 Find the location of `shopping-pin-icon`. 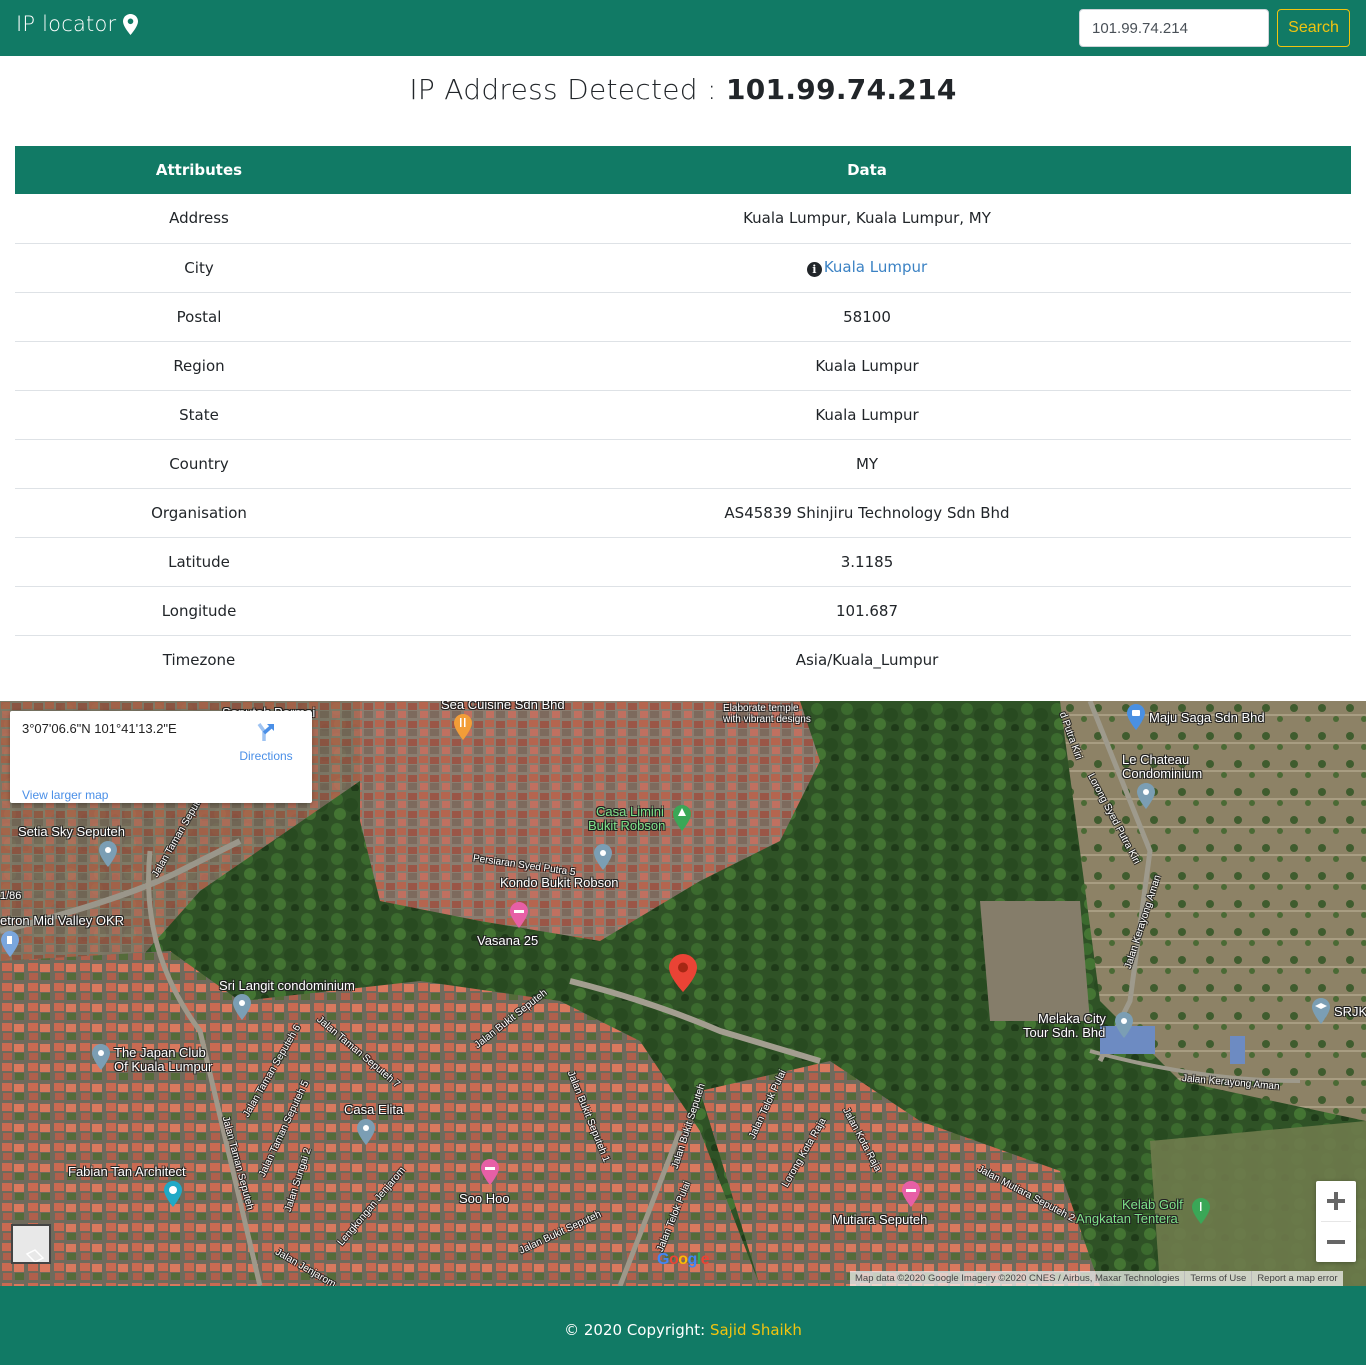

shopping-pin-icon is located at coordinates (1136, 717).